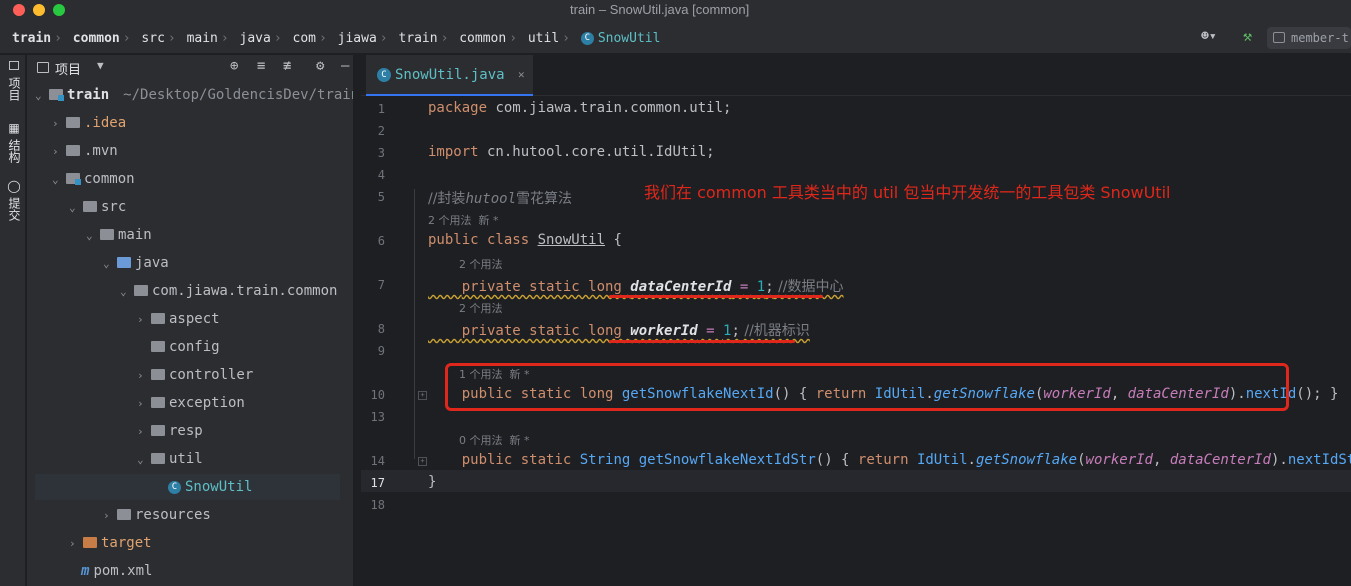 The width and height of the screenshot is (1351, 586). I want to click on hide-panel-icon: —, so click(345, 66).